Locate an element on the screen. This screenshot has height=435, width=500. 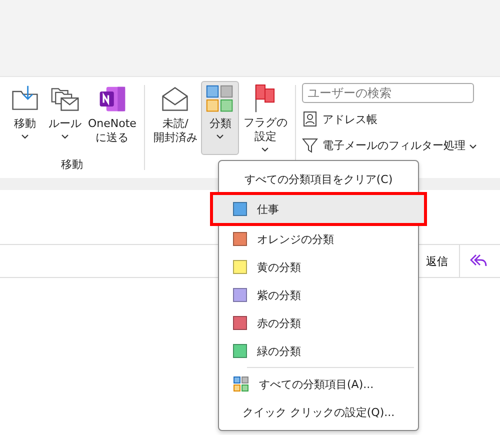
notebook-icon is located at coordinates (112, 99).